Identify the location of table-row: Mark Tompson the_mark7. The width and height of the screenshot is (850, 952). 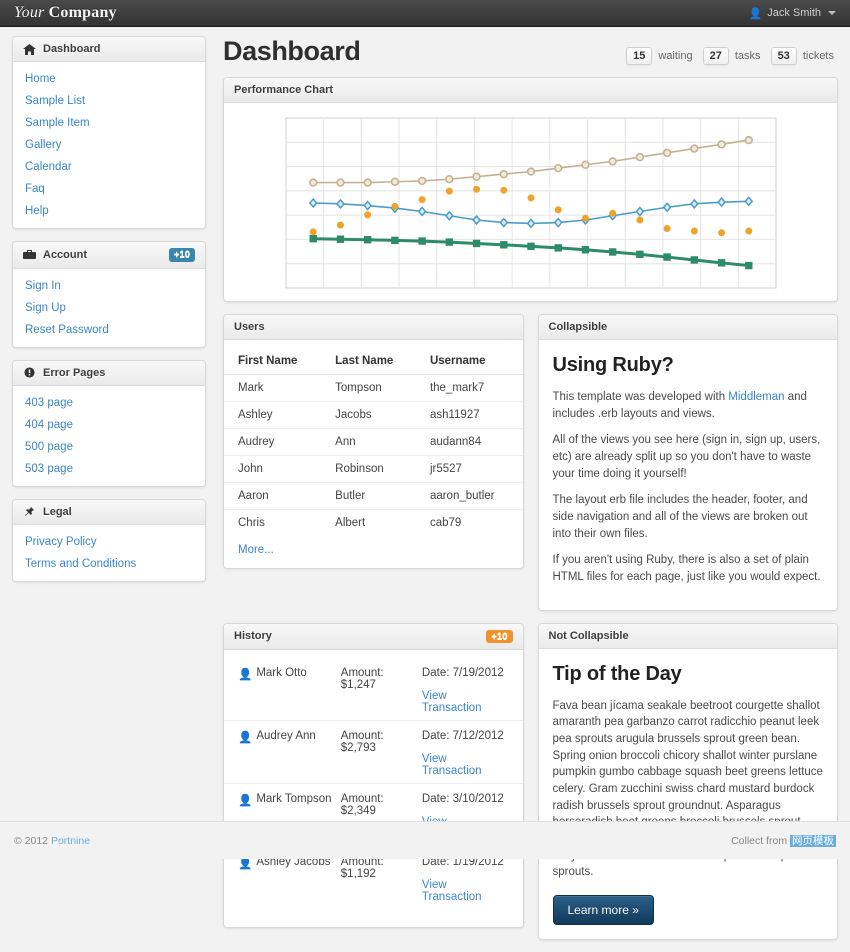
(373, 388).